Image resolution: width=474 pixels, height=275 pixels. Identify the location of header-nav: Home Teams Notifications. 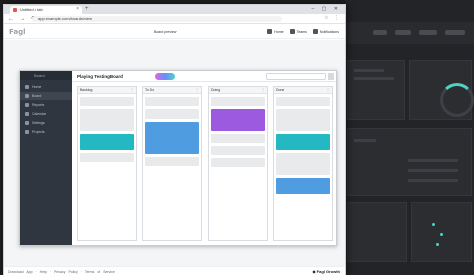
(303, 31).